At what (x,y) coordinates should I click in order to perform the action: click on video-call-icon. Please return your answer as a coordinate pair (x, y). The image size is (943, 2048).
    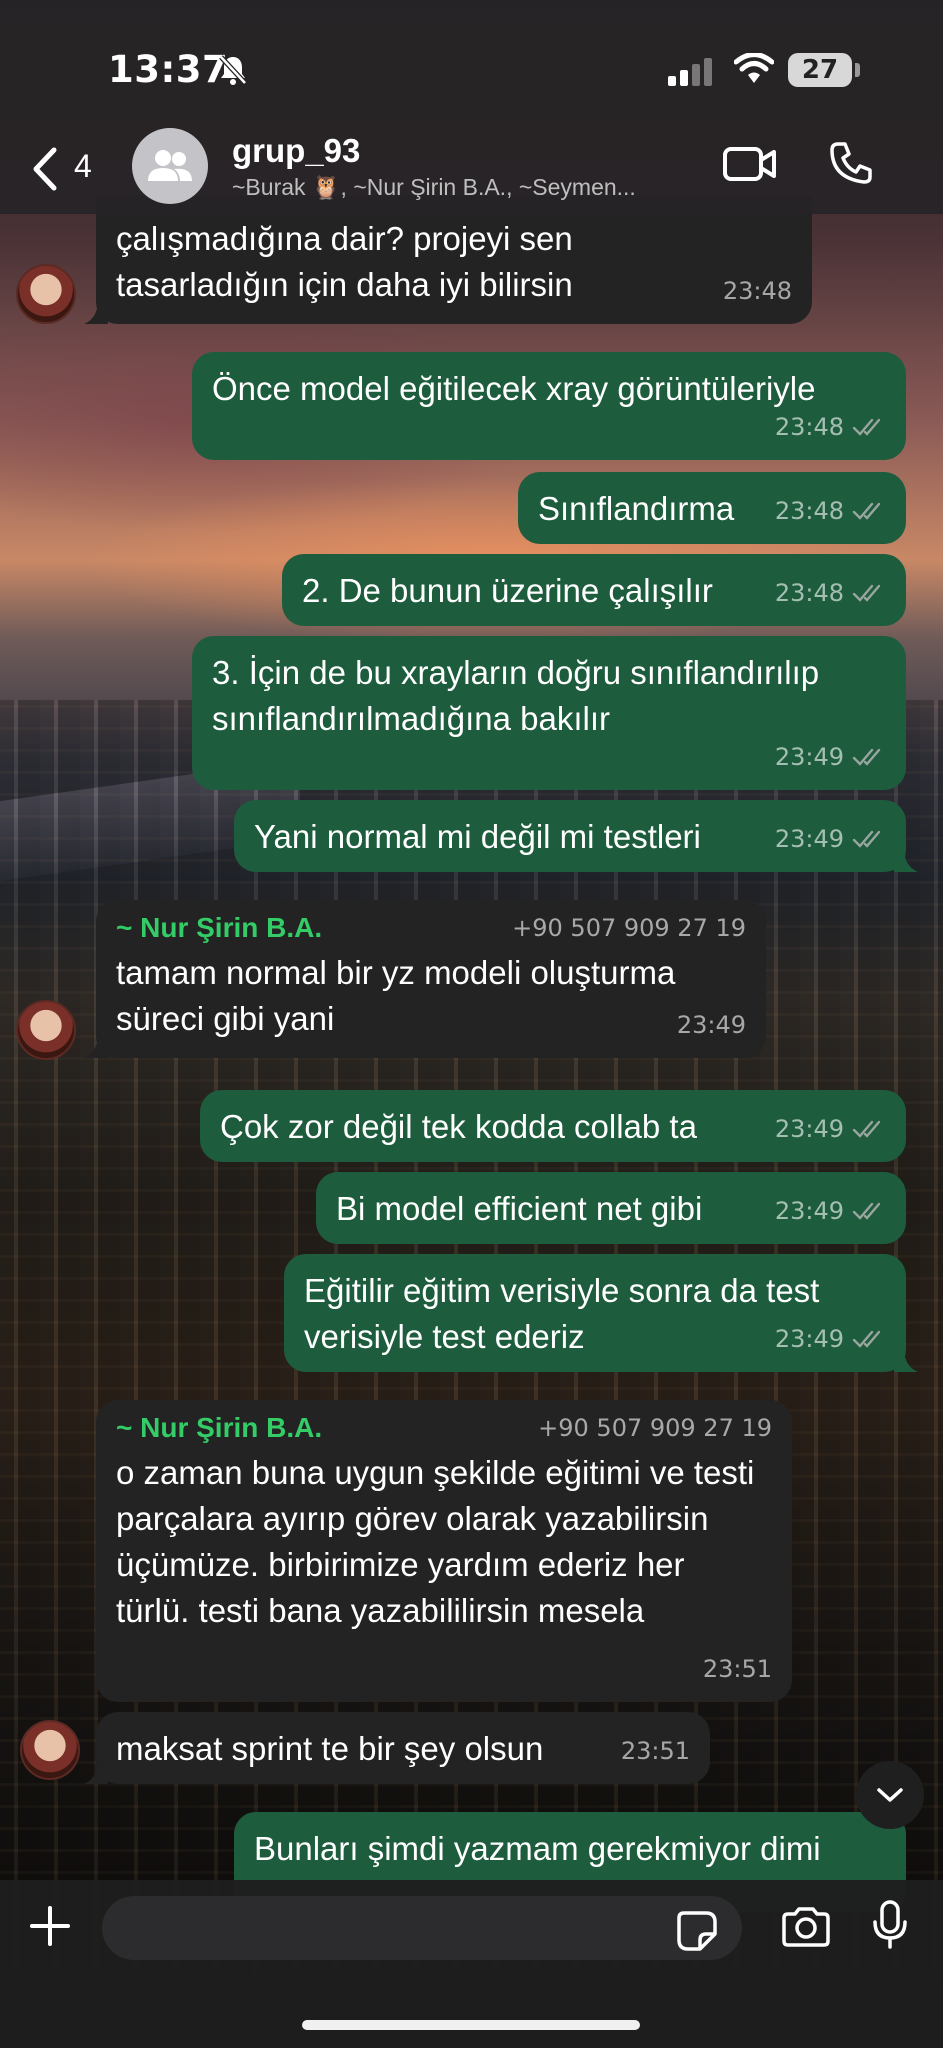
    Looking at the image, I should click on (750, 164).